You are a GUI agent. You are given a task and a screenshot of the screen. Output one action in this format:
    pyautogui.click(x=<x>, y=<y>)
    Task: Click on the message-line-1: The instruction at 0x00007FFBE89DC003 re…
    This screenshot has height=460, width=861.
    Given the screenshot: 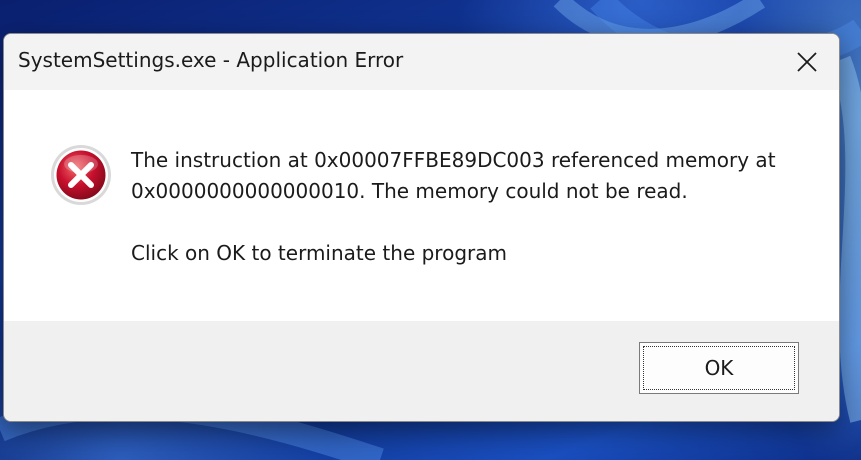 What is the action you would take?
    pyautogui.click(x=453, y=160)
    